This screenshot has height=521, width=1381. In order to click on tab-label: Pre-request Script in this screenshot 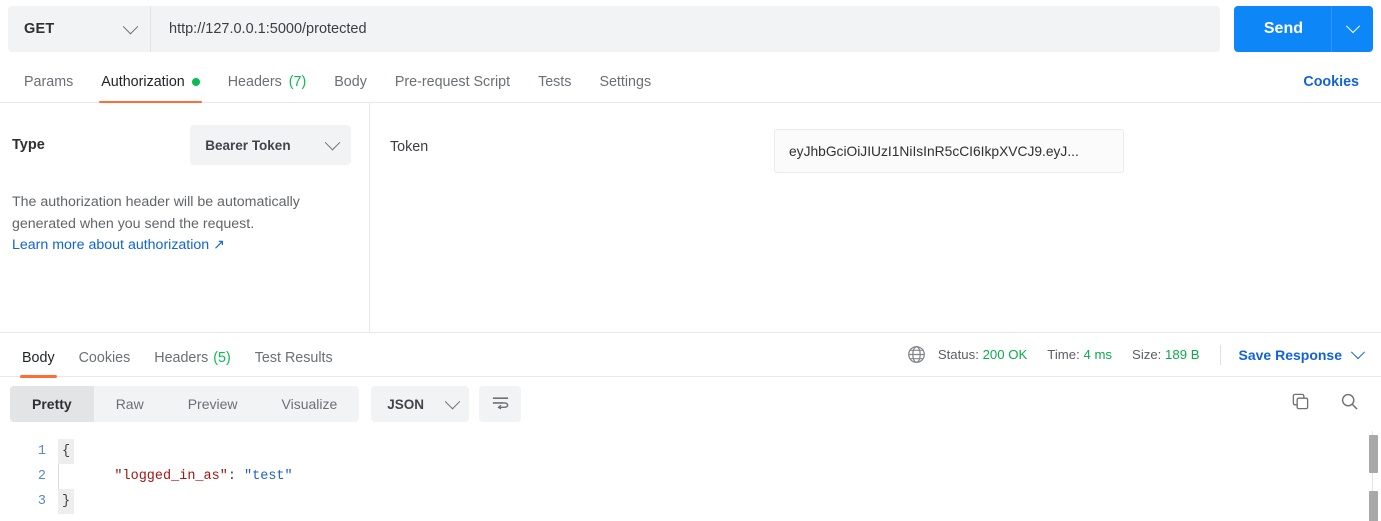, I will do `click(452, 82)`.